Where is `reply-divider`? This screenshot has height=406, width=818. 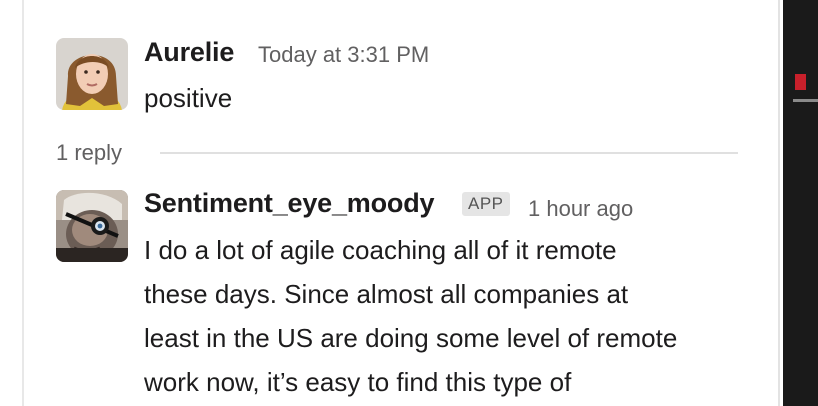 reply-divider is located at coordinates (449, 153).